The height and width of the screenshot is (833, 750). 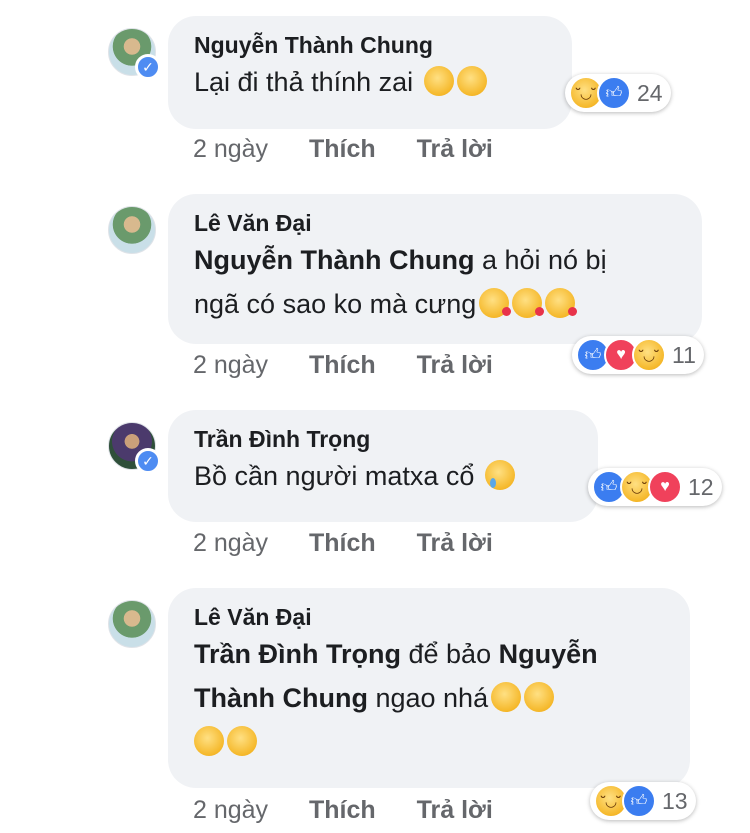 I want to click on comment-bubble: Nguyễn Thành Chung Lại đi thả thính zai, so click(x=370, y=72).